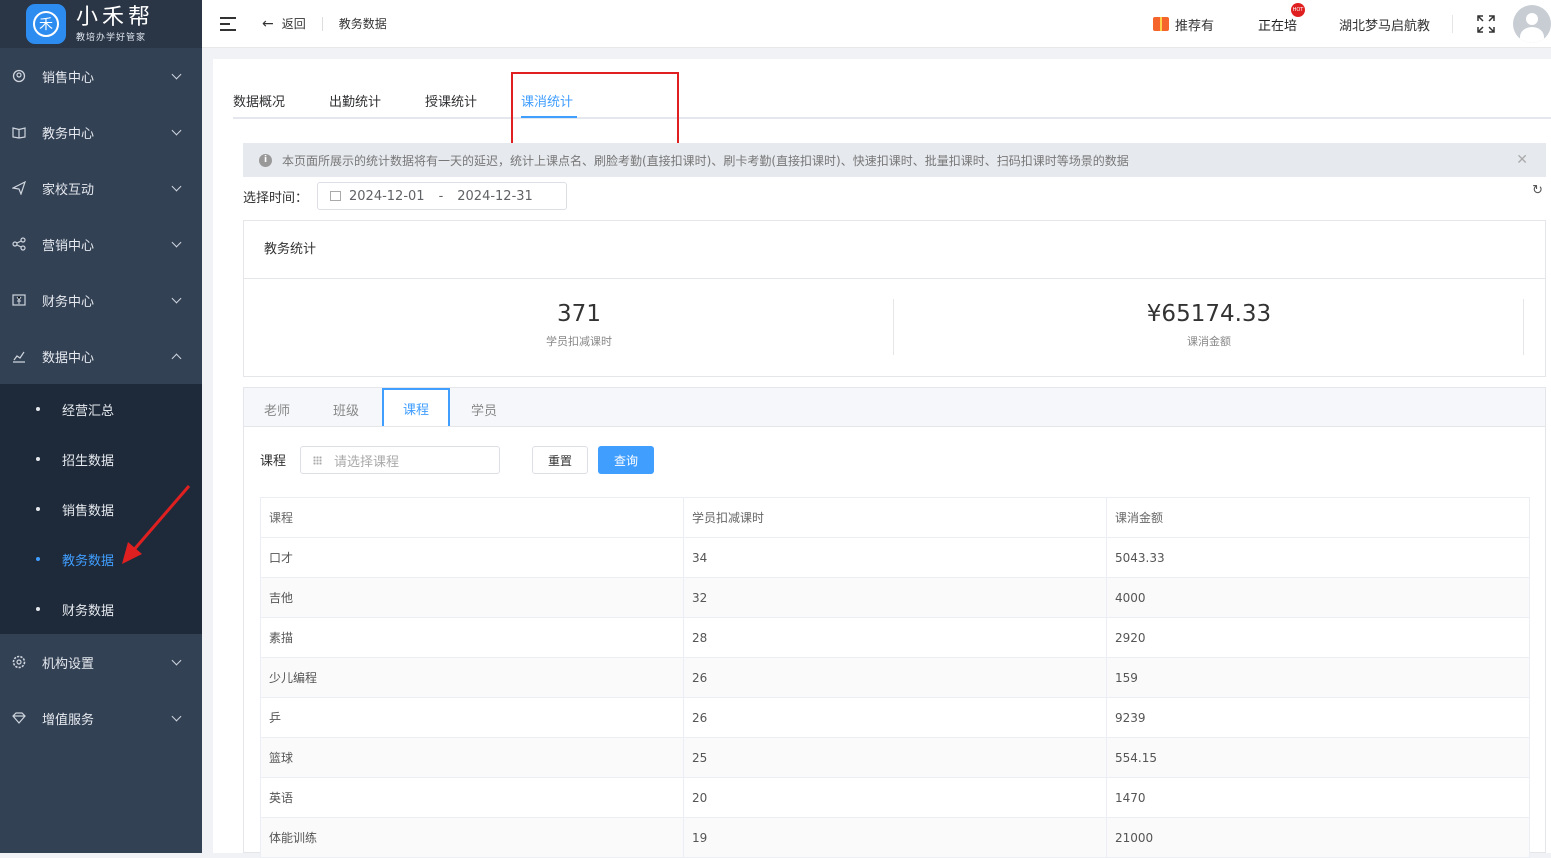  Describe the element at coordinates (19, 132) in the screenshot. I see `book-icon` at that location.